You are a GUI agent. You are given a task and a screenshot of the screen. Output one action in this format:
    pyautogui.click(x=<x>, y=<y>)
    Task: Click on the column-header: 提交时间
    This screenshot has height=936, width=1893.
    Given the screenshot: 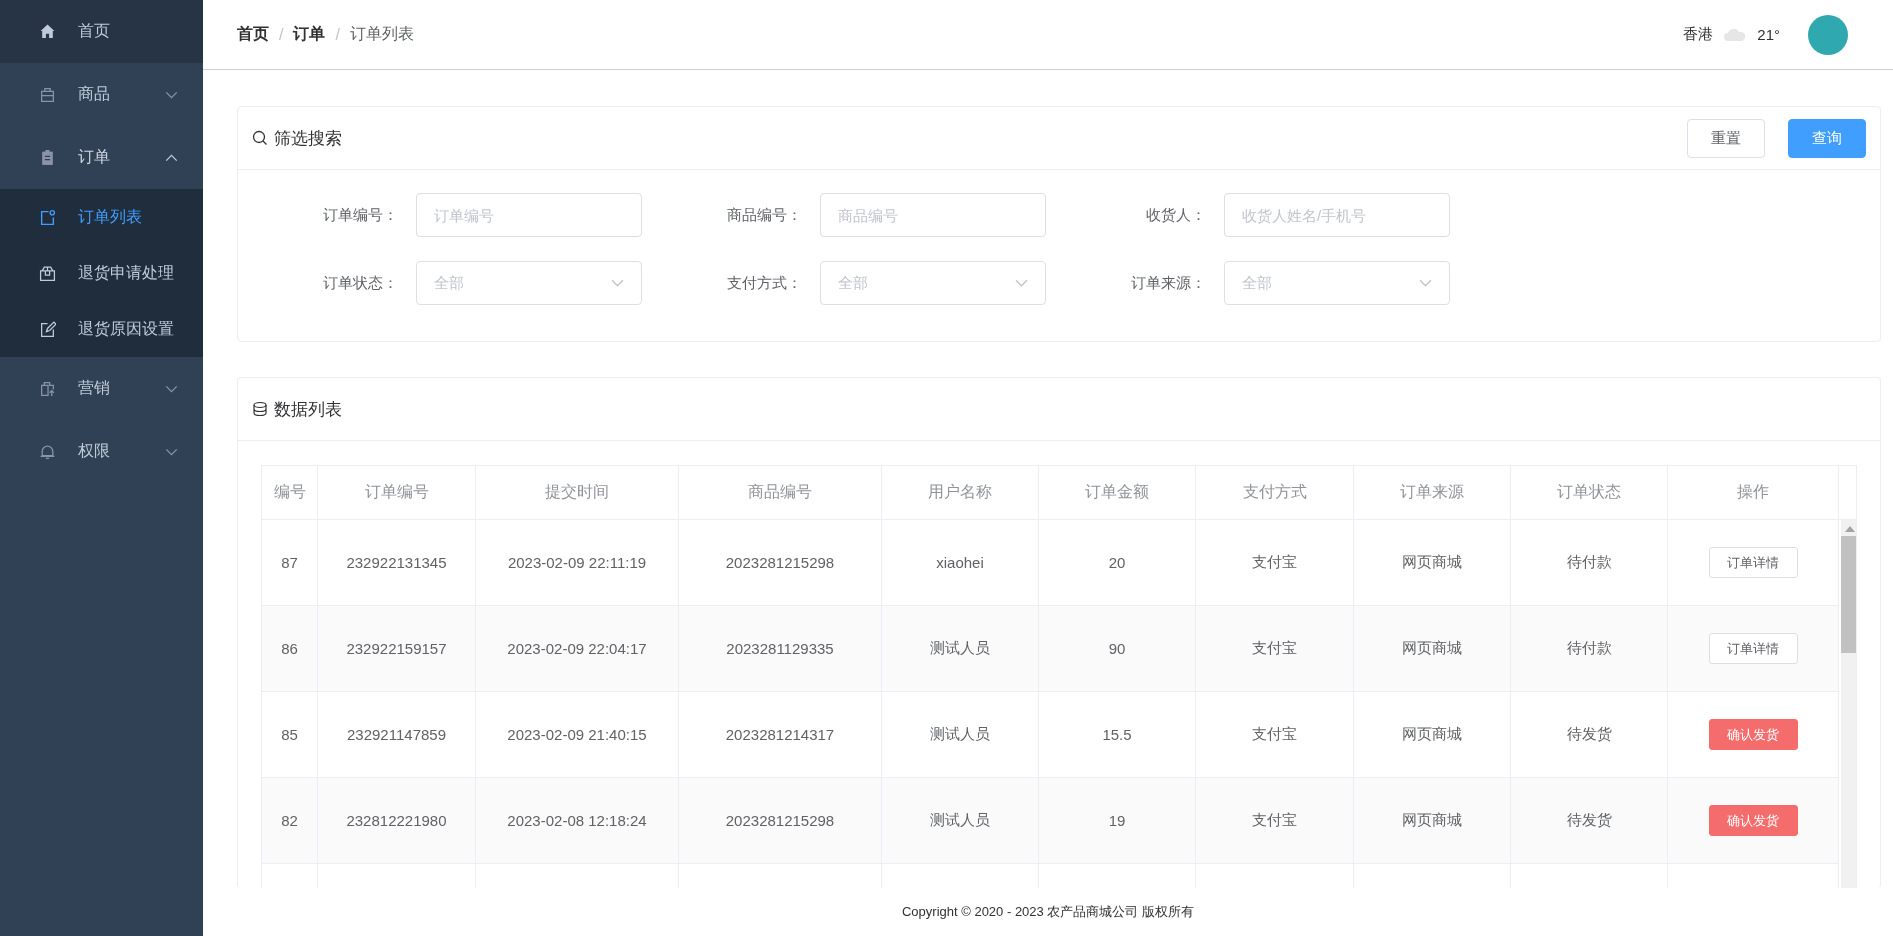 What is the action you would take?
    pyautogui.click(x=577, y=492)
    